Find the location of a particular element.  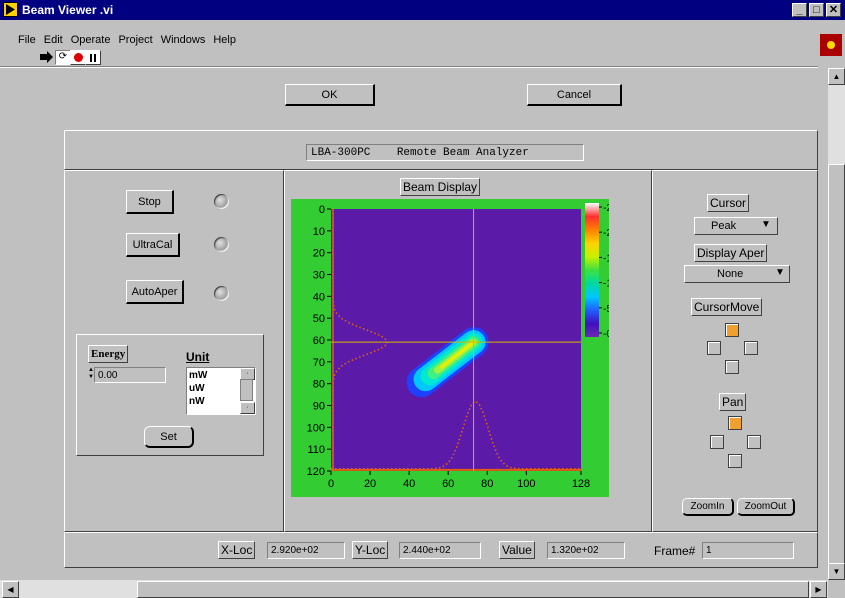

display-aper-label: Display Aper is located at coordinates (731, 253).